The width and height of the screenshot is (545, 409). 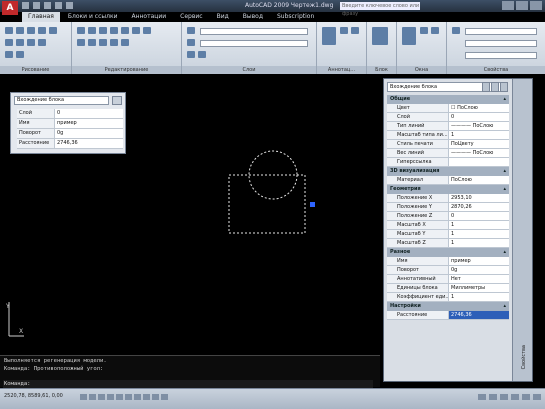 What do you see at coordinates (89, 113) in the screenshot?
I see `qp-value: 0` at bounding box center [89, 113].